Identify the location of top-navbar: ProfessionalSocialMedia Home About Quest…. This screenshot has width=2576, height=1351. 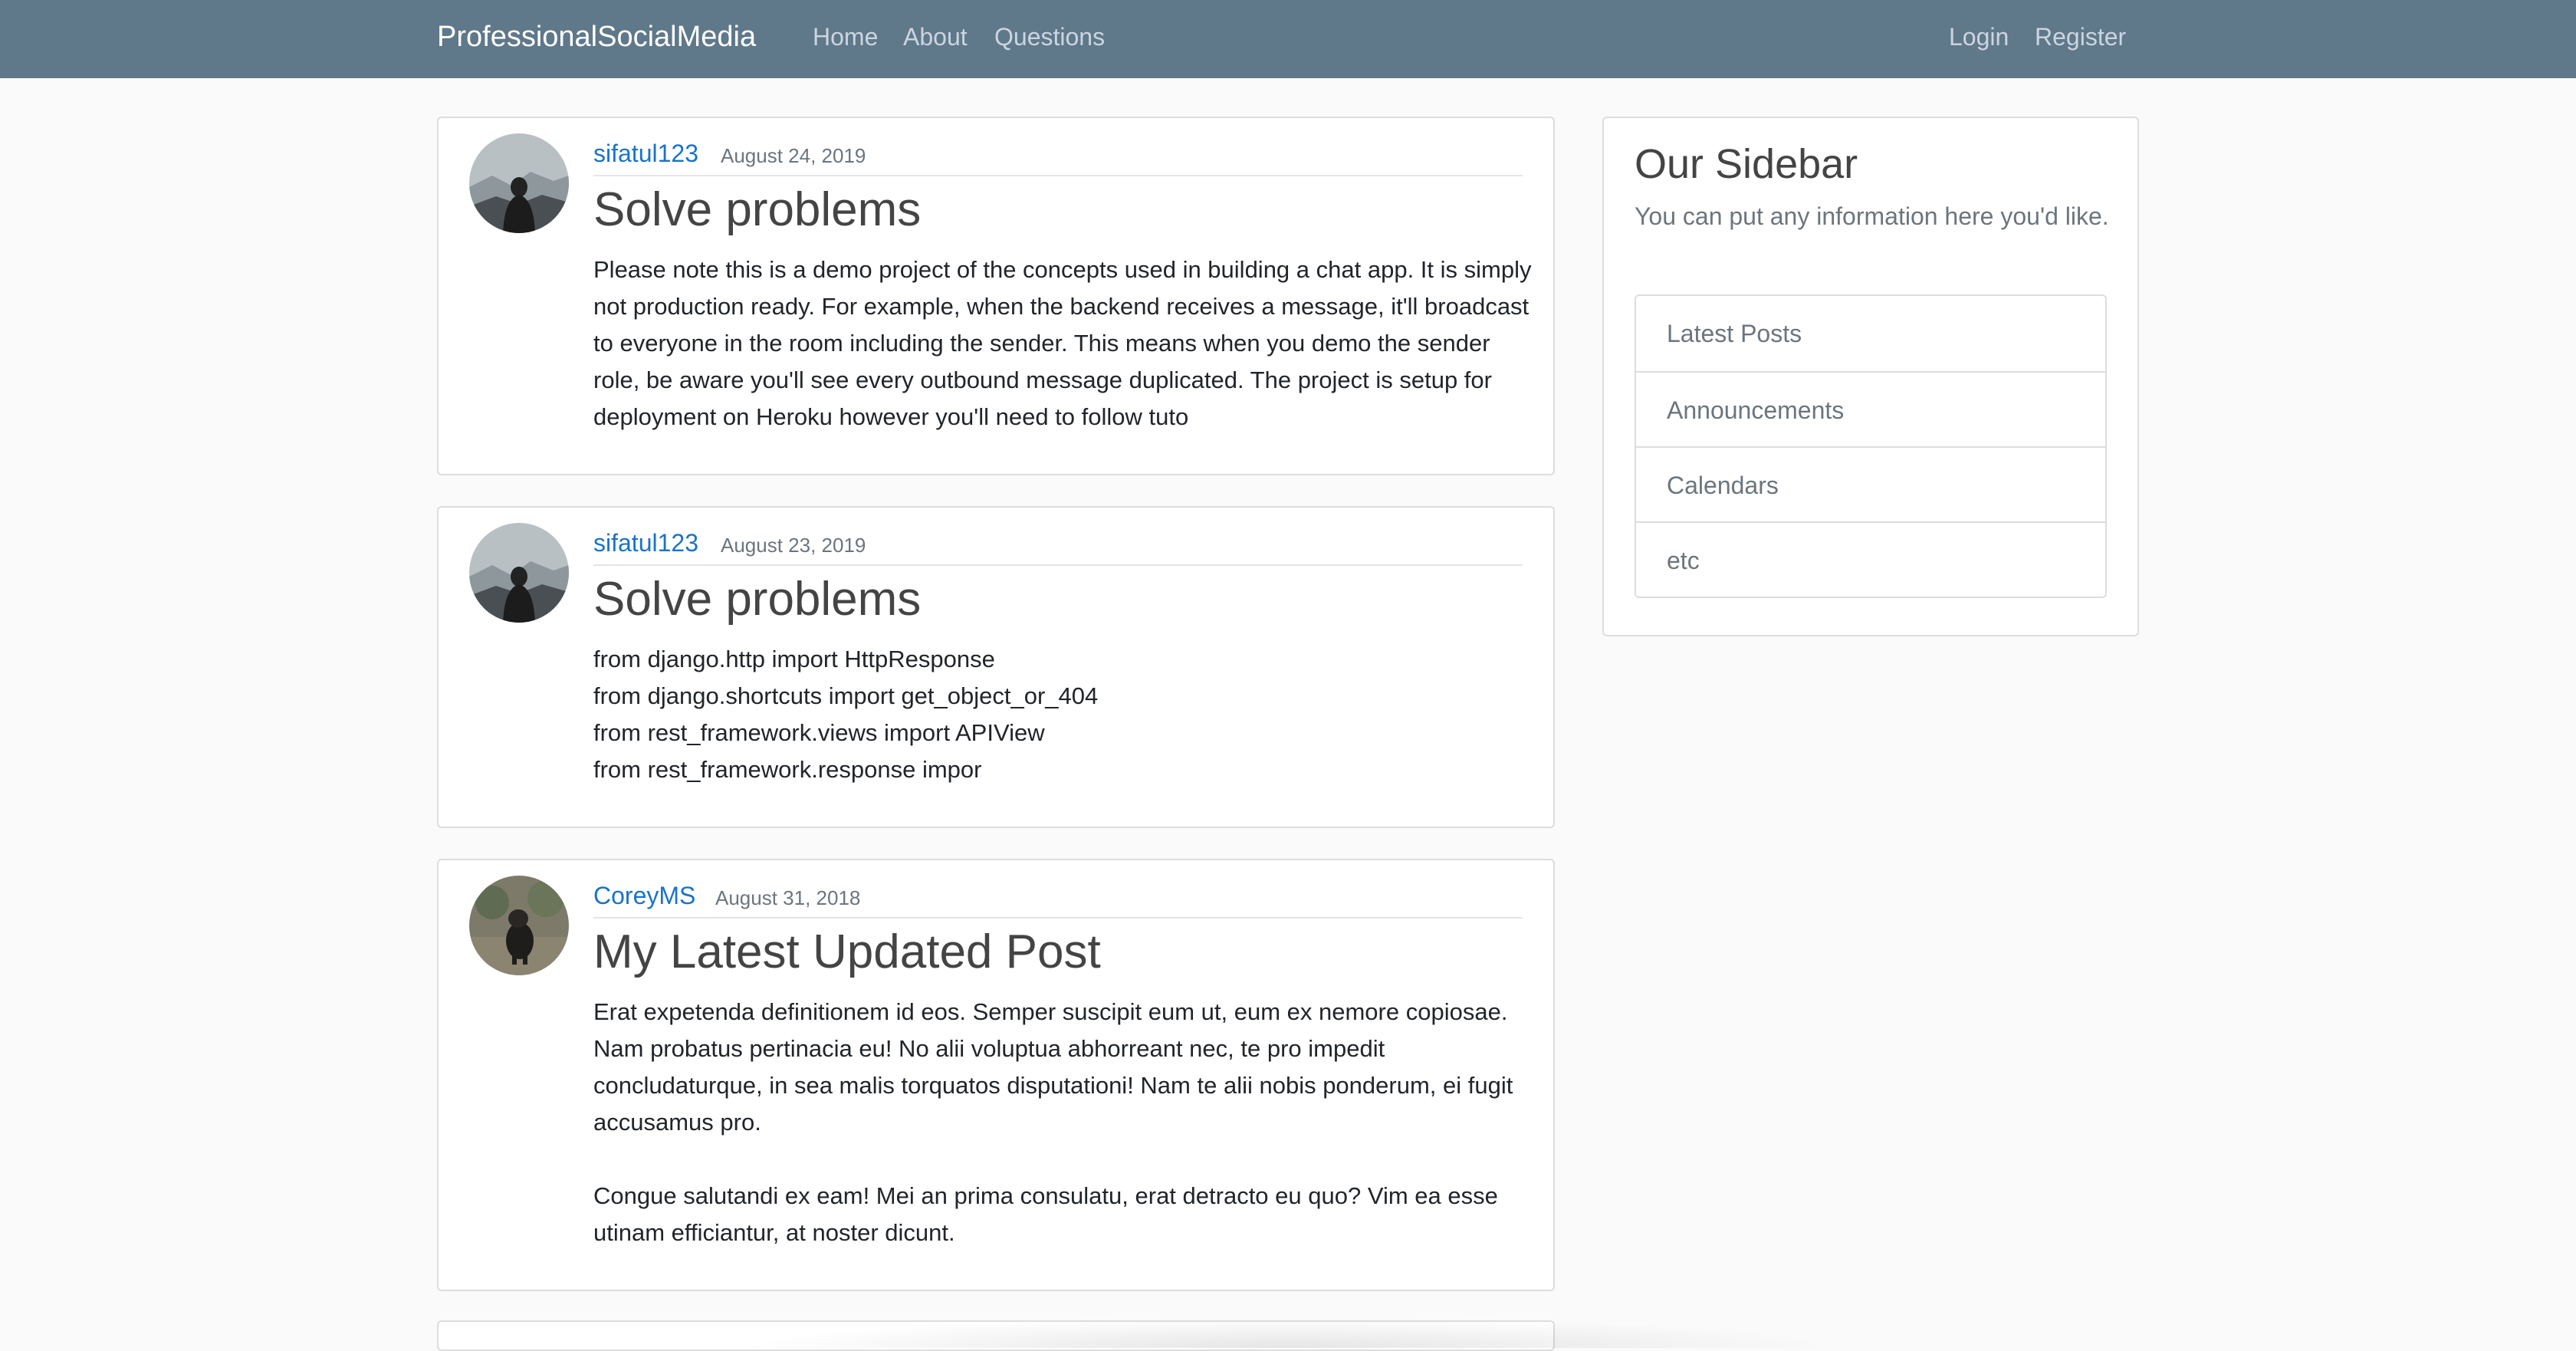
(1288, 39).